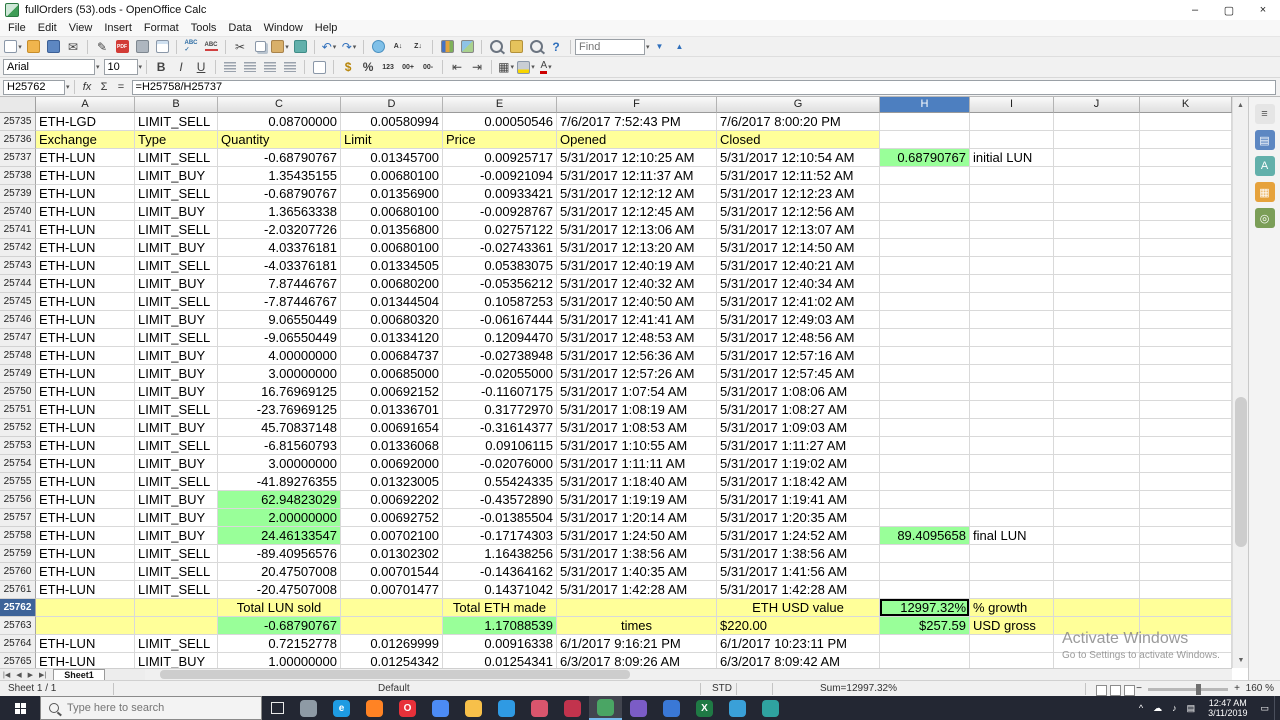 Image resolution: width=1280 pixels, height=720 pixels. I want to click on cell-C25748: 4.00000000, so click(279, 356).